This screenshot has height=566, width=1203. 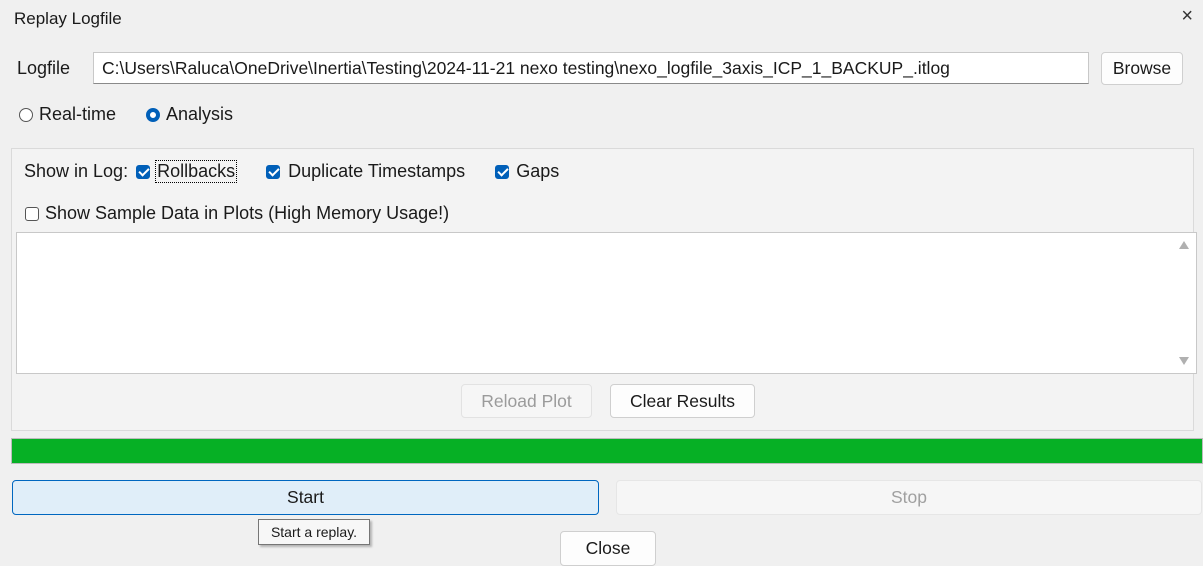 What do you see at coordinates (76, 171) in the screenshot?
I see `show-in-log-label: Show in Log:` at bounding box center [76, 171].